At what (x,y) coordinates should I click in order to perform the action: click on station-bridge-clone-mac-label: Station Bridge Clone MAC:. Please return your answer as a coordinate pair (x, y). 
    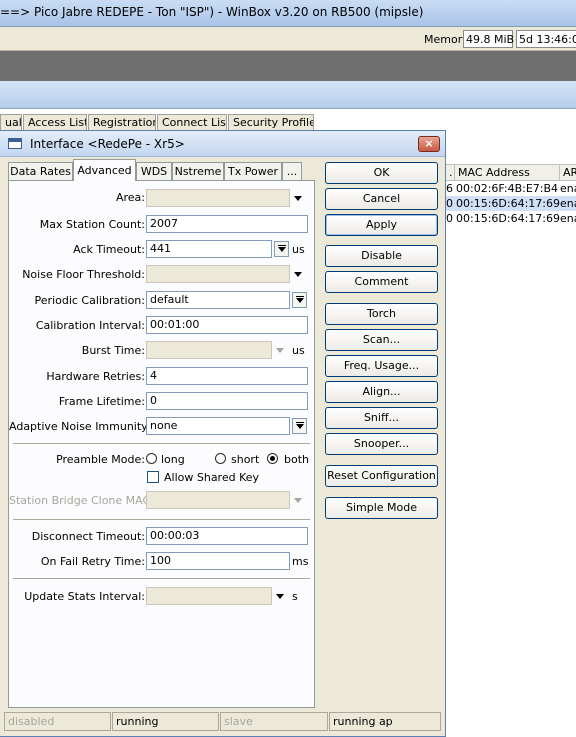
    Looking at the image, I should click on (81, 500).